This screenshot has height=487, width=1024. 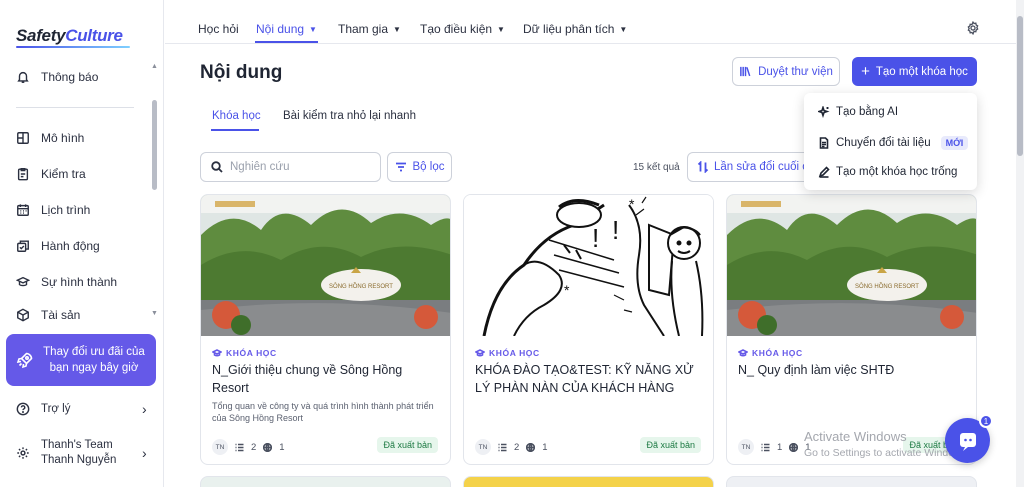 I want to click on template-icon, so click(x=23, y=138).